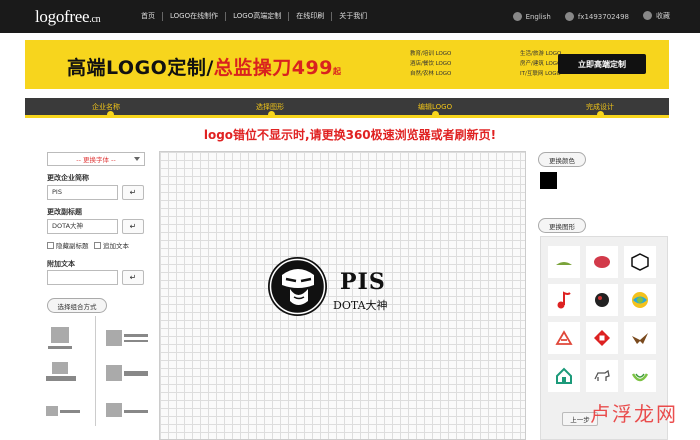 The height and width of the screenshot is (440, 700). I want to click on favorite-link: 收藏, so click(656, 16).